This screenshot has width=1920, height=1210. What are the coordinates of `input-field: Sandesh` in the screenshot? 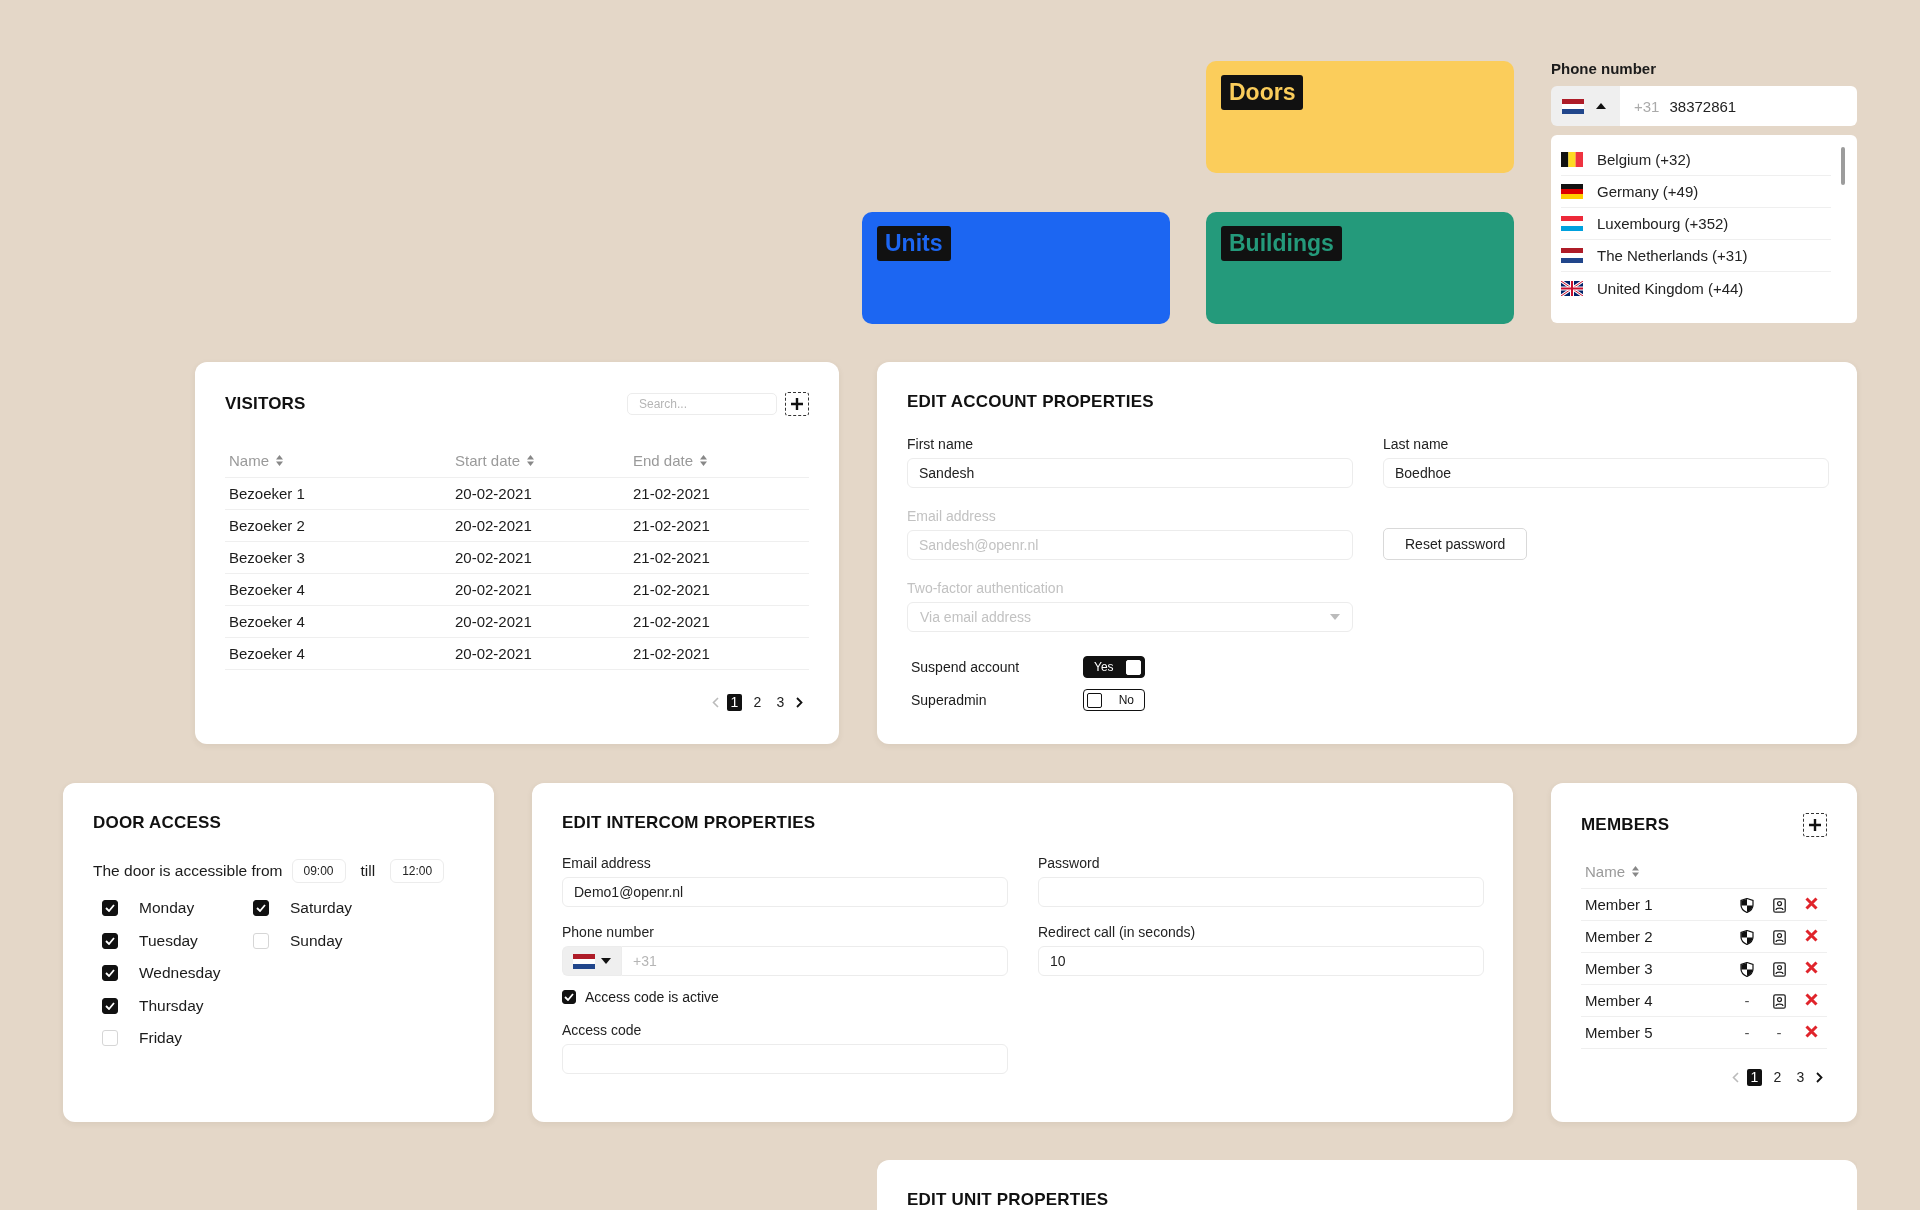 It's located at (1130, 473).